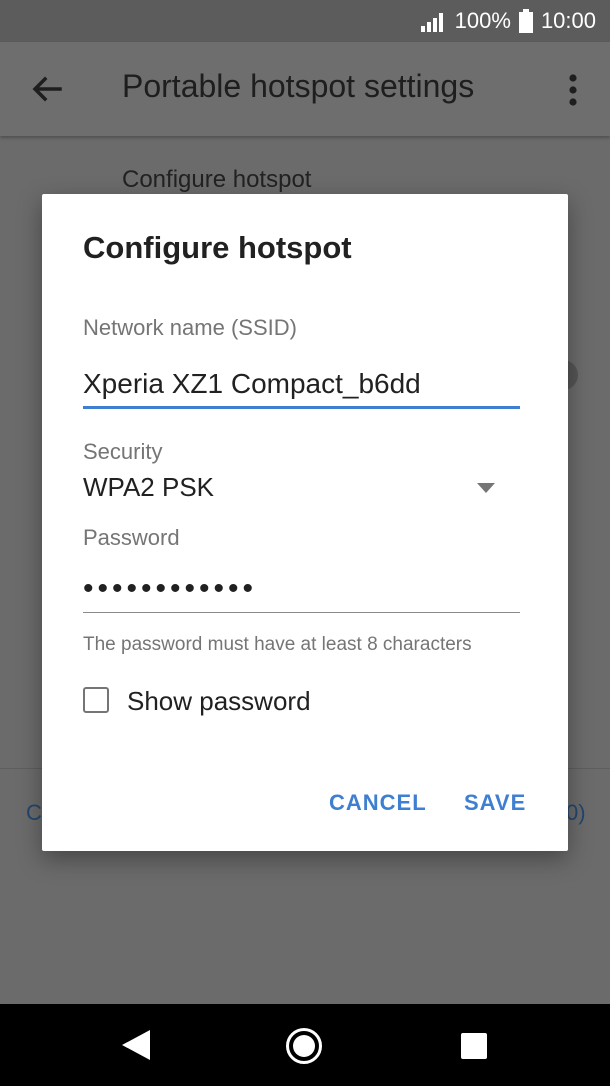 The width and height of the screenshot is (610, 1086). What do you see at coordinates (301, 385) in the screenshot?
I see `ssid-input` at bounding box center [301, 385].